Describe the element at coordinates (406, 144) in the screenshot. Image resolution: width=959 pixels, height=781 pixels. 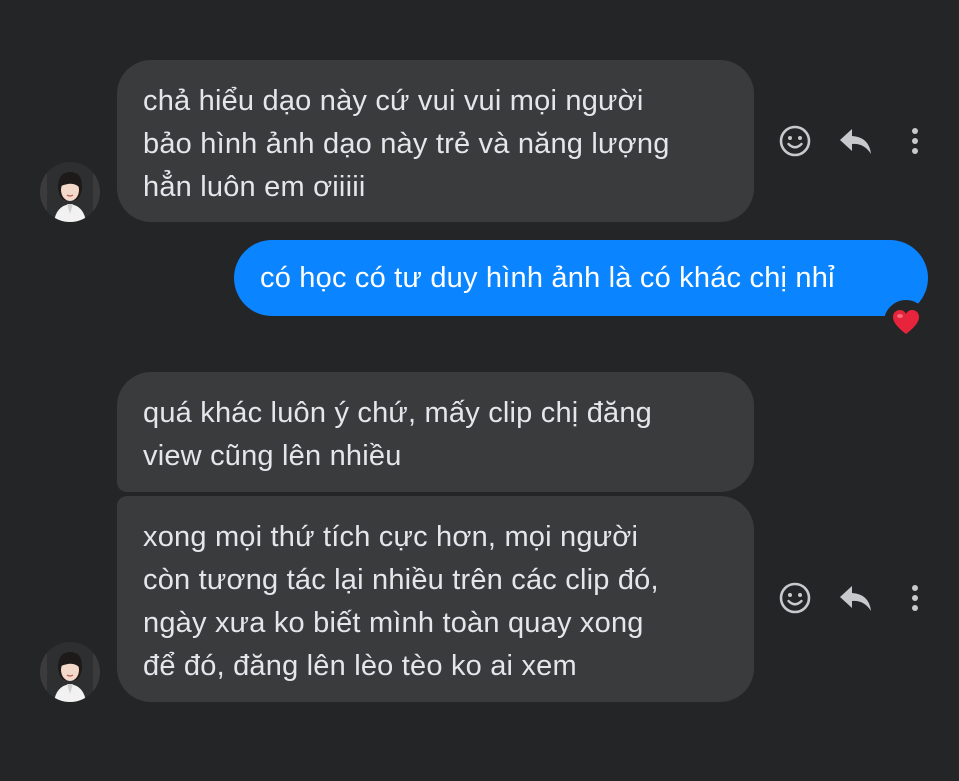
I see `message-text-line: bảo hình ảnh dạo này trẻ và năng lượng` at that location.